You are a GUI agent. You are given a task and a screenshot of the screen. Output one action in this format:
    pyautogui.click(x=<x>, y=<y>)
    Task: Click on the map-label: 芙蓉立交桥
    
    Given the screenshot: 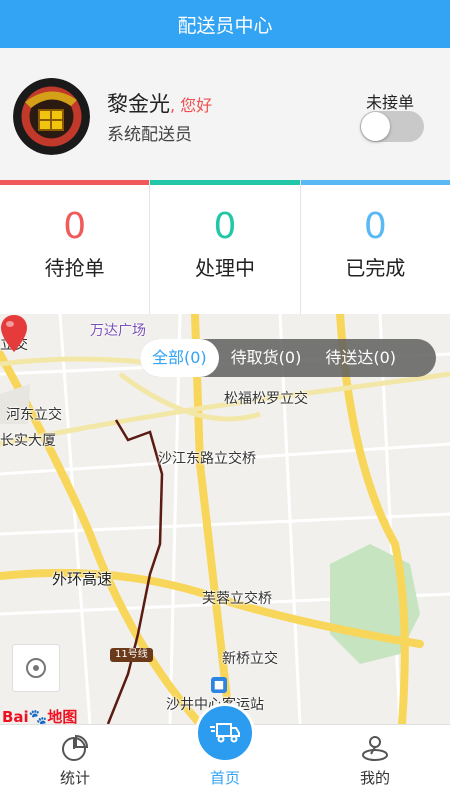 What is the action you would take?
    pyautogui.click(x=237, y=599)
    